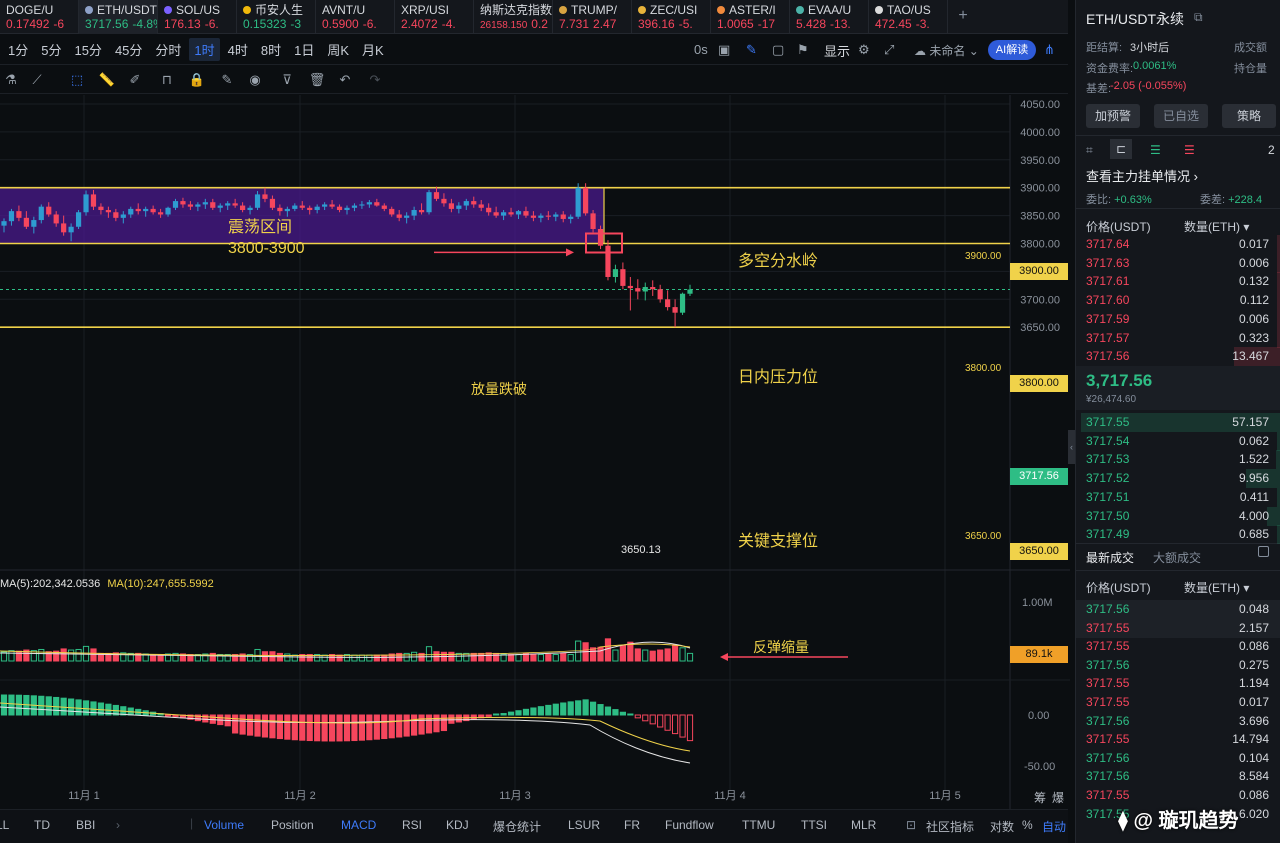 The image size is (1280, 843). I want to click on orderbook-row: 3717.61 0.132, so click(1178, 282).